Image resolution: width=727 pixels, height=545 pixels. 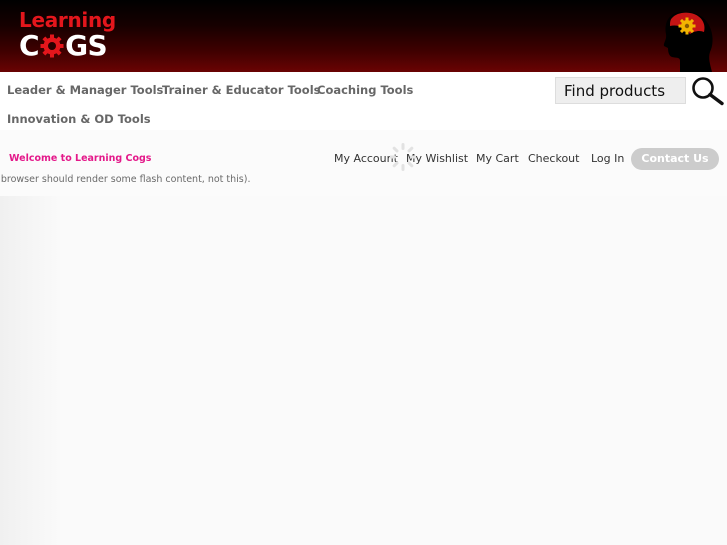 What do you see at coordinates (30, 370) in the screenshot?
I see `content-left-shadow` at bounding box center [30, 370].